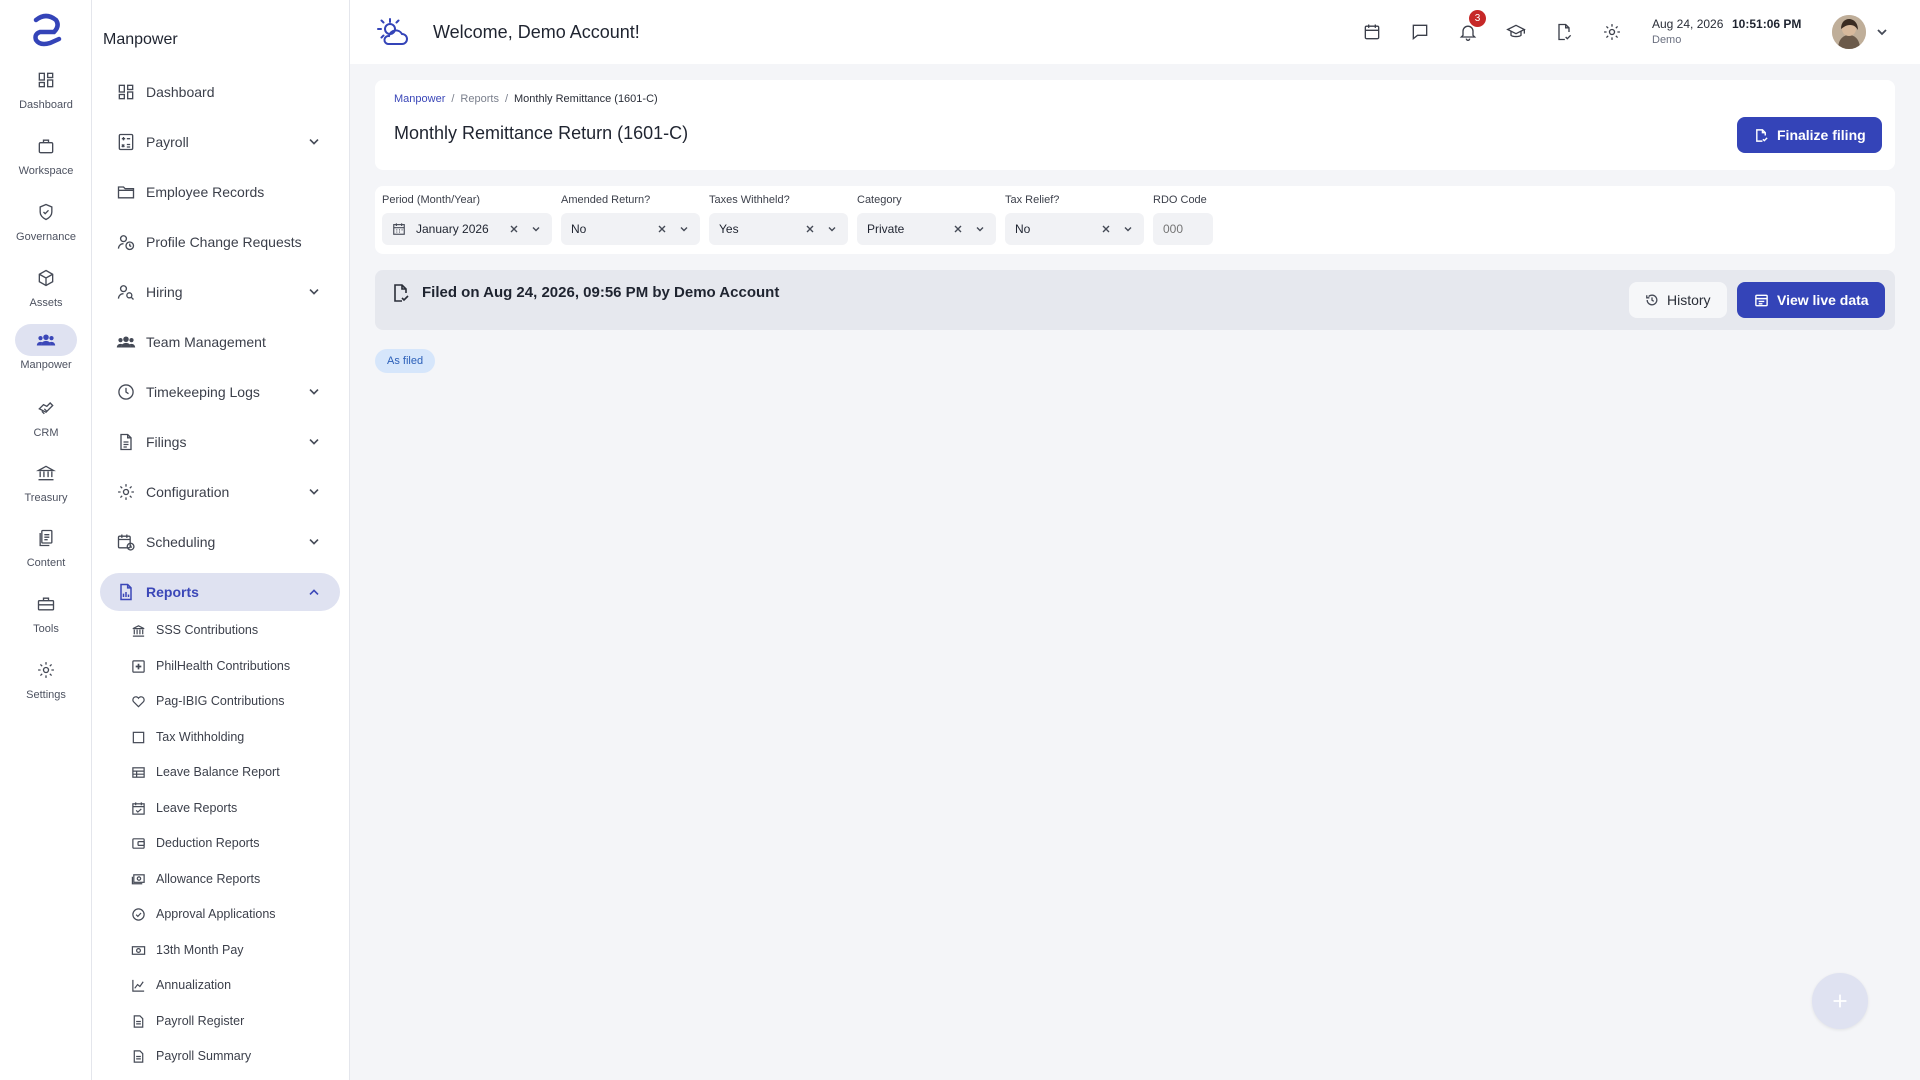 Image resolution: width=1920 pixels, height=1080 pixels. Describe the element at coordinates (126, 292) in the screenshot. I see `user-search-icon` at that location.